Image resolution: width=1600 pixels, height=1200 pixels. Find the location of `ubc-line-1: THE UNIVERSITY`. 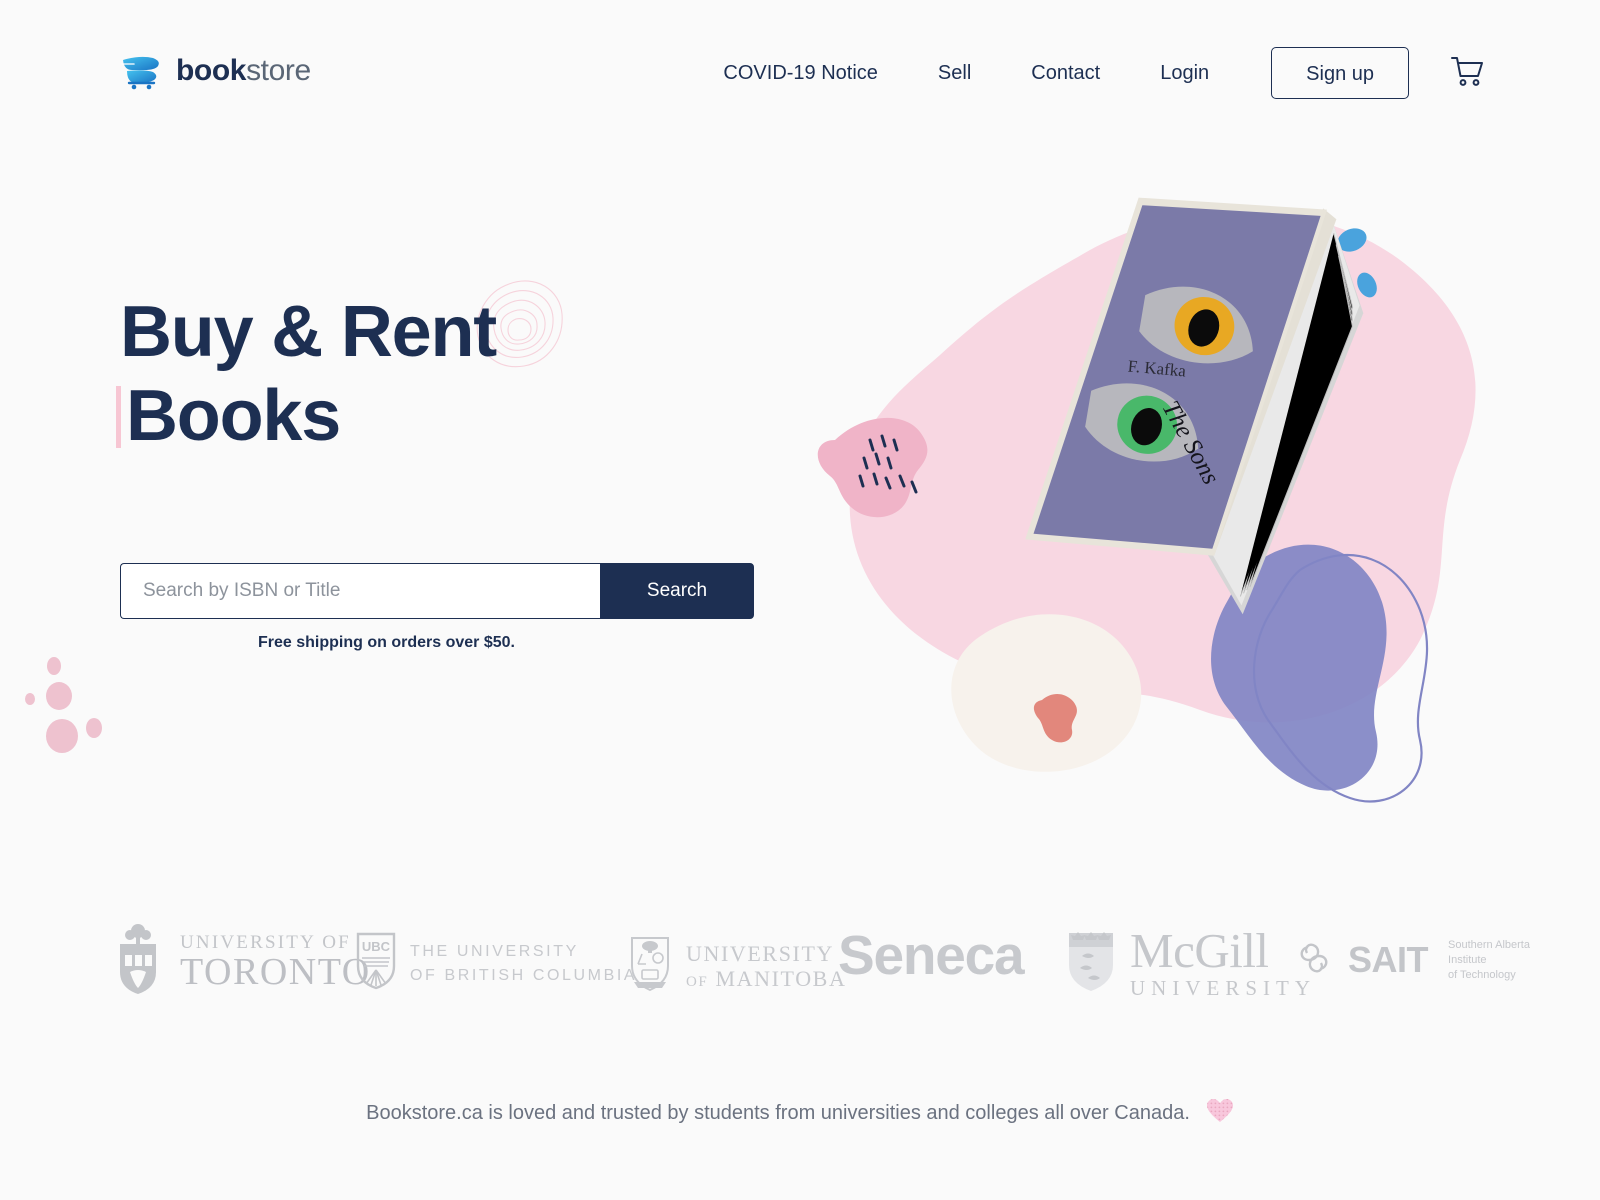

ubc-line-1: THE UNIVERSITY is located at coordinates (494, 951).